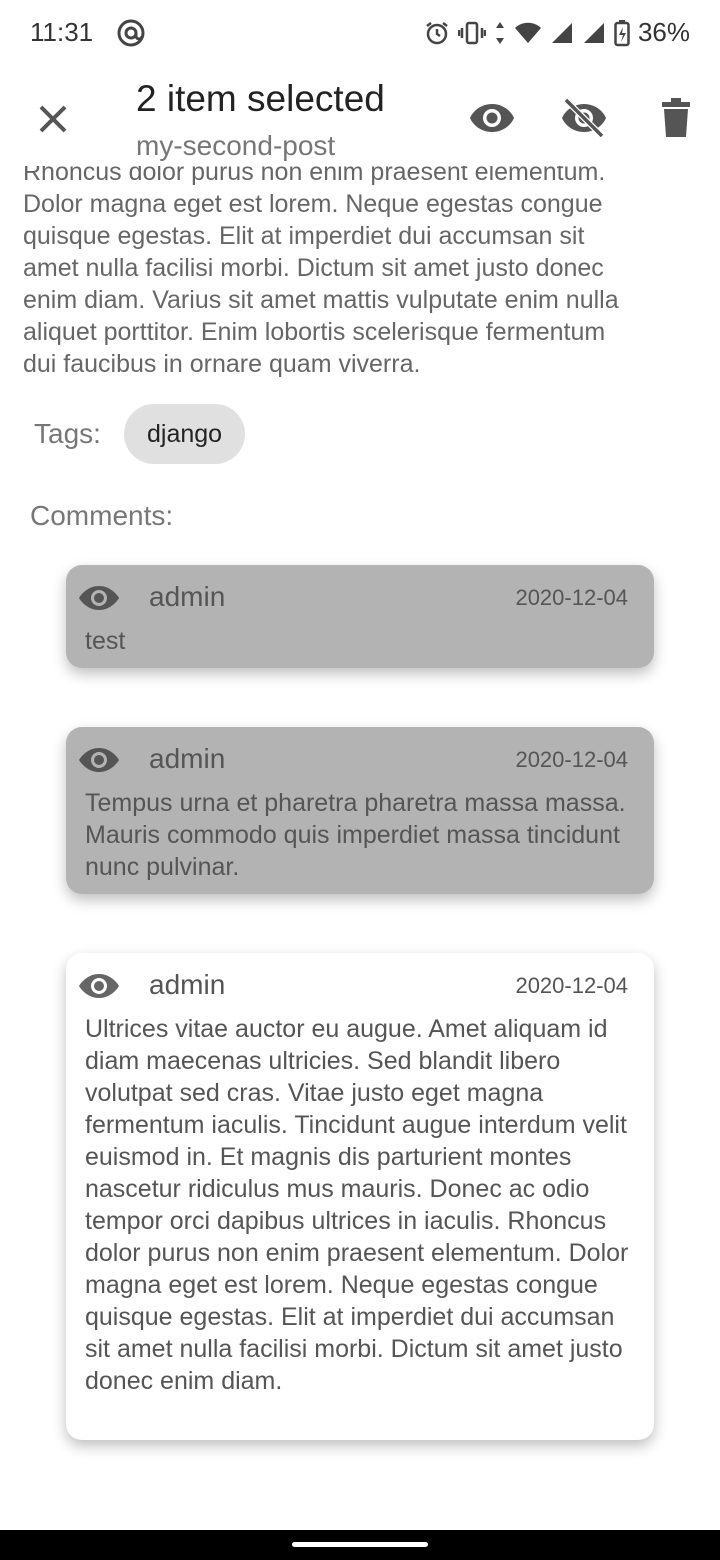 The image size is (720, 1560). I want to click on wifi-icon, so click(527, 32).